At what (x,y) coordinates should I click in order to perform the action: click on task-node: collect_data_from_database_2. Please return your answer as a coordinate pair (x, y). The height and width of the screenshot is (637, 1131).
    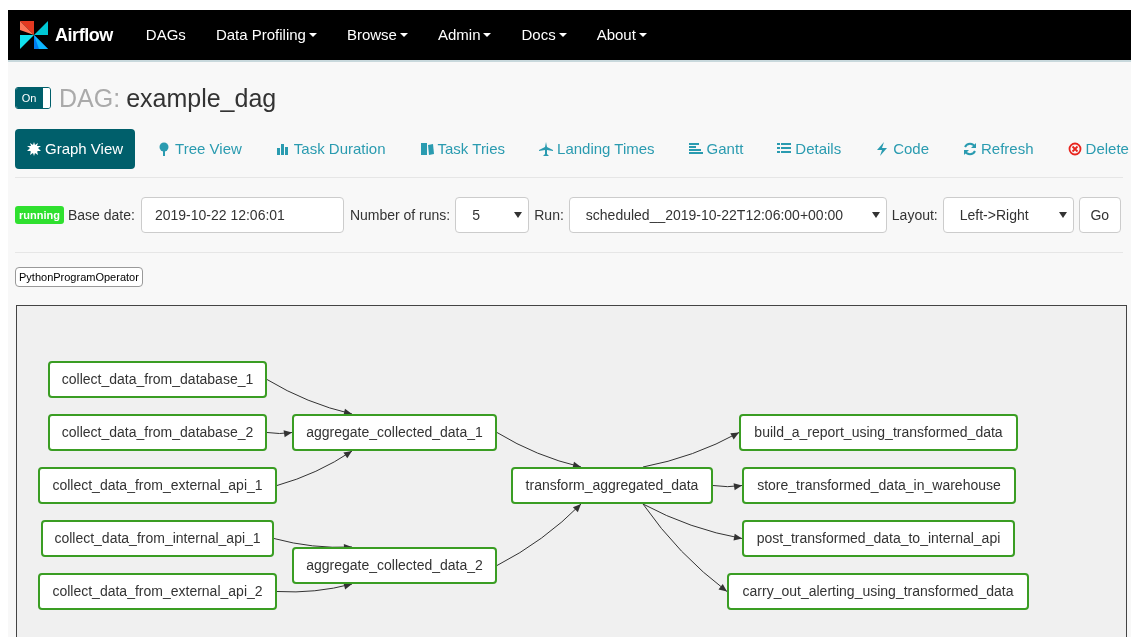
    Looking at the image, I should click on (157, 432).